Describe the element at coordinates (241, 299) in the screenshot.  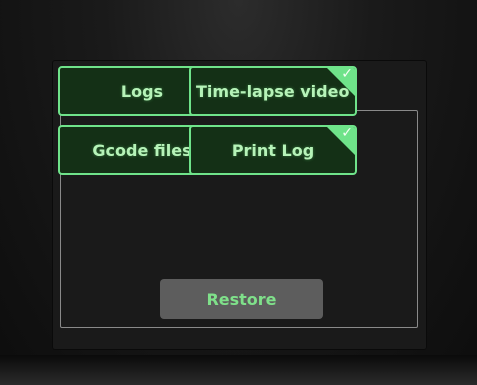
I see `restore-button: Restore` at that location.